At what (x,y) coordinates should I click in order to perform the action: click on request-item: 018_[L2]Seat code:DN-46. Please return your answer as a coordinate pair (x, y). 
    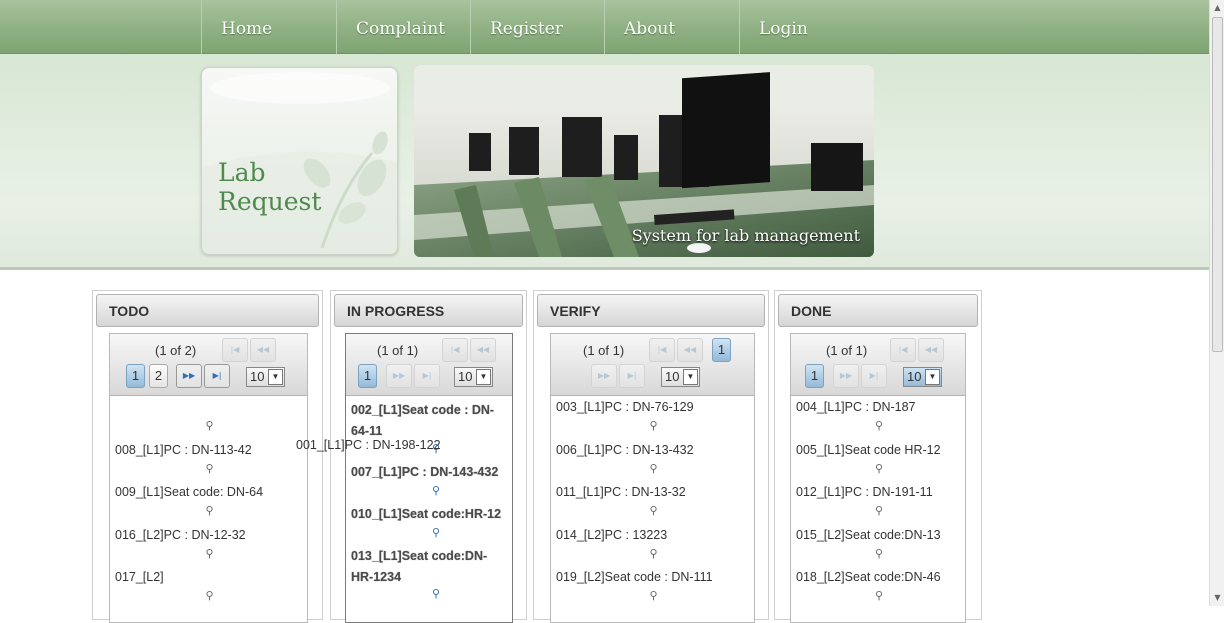
    Looking at the image, I should click on (868, 577).